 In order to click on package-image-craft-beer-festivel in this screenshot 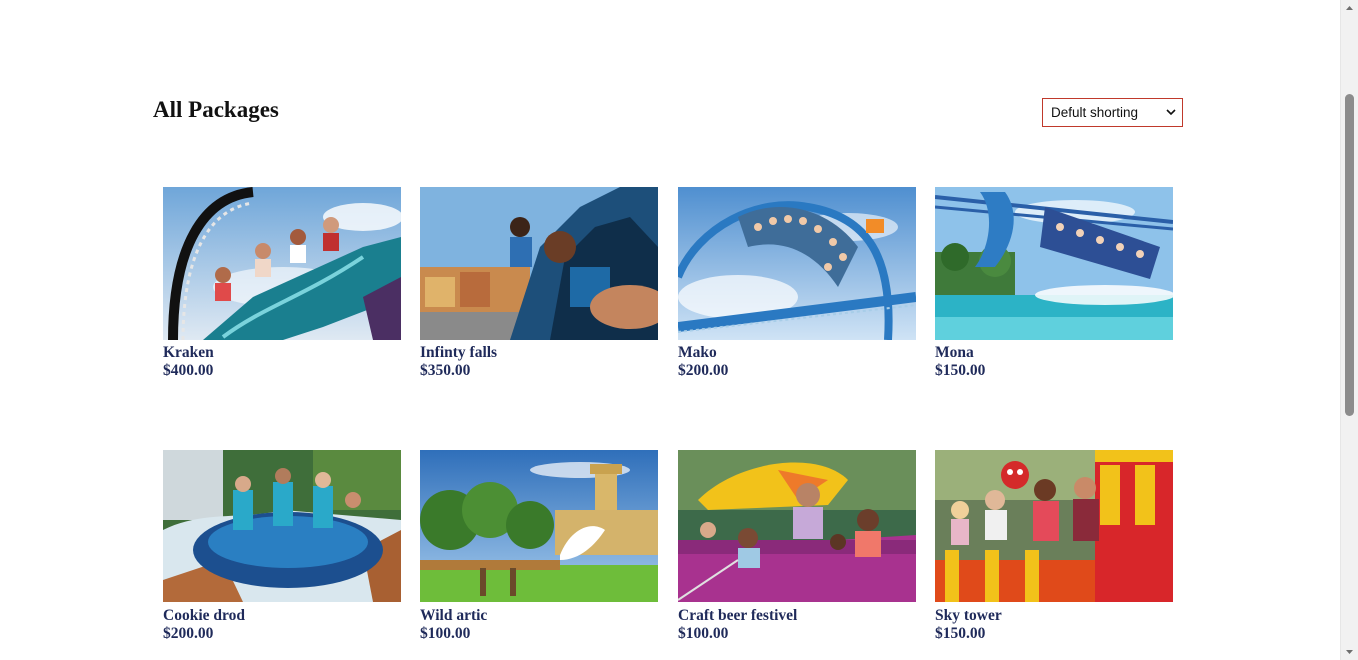, I will do `click(797, 526)`.